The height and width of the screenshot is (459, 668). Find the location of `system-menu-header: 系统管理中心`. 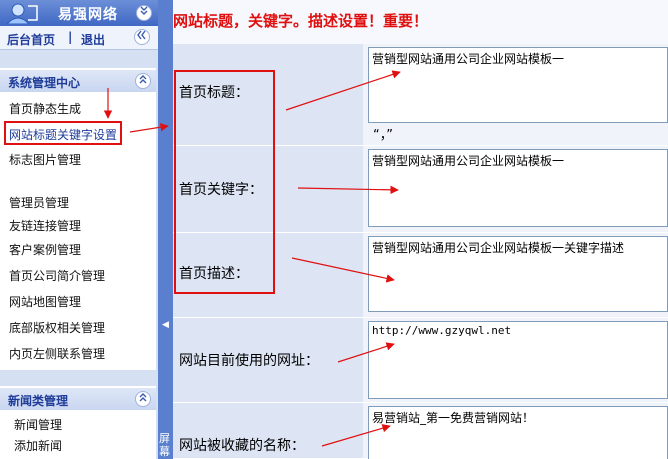

system-menu-header: 系统管理中心 is located at coordinates (78, 81).